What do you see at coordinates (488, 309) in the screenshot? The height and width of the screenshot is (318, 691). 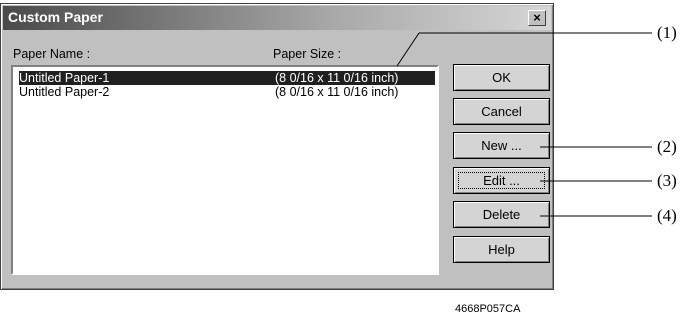 I see `figure-caption: 4668P057CA` at bounding box center [488, 309].